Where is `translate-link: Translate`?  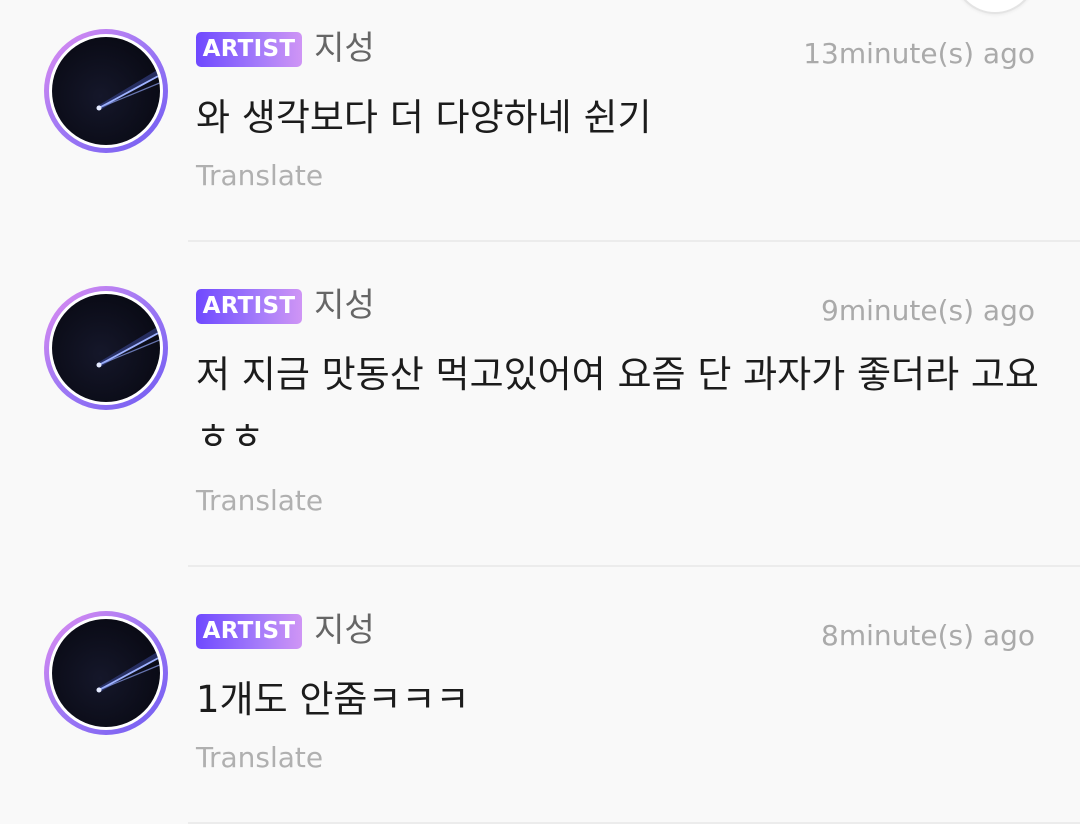 translate-link: Translate is located at coordinates (259, 758).